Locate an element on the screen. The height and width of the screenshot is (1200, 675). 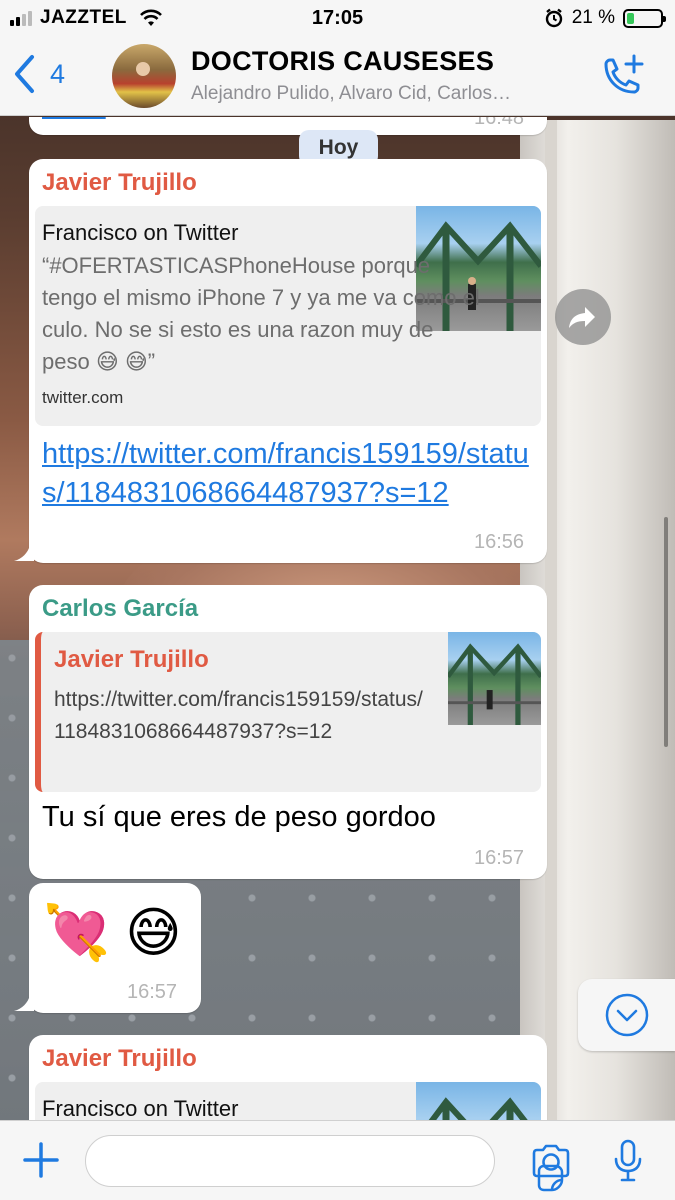
message-bubble: 💘 😅 16:57 is located at coordinates (115, 948).